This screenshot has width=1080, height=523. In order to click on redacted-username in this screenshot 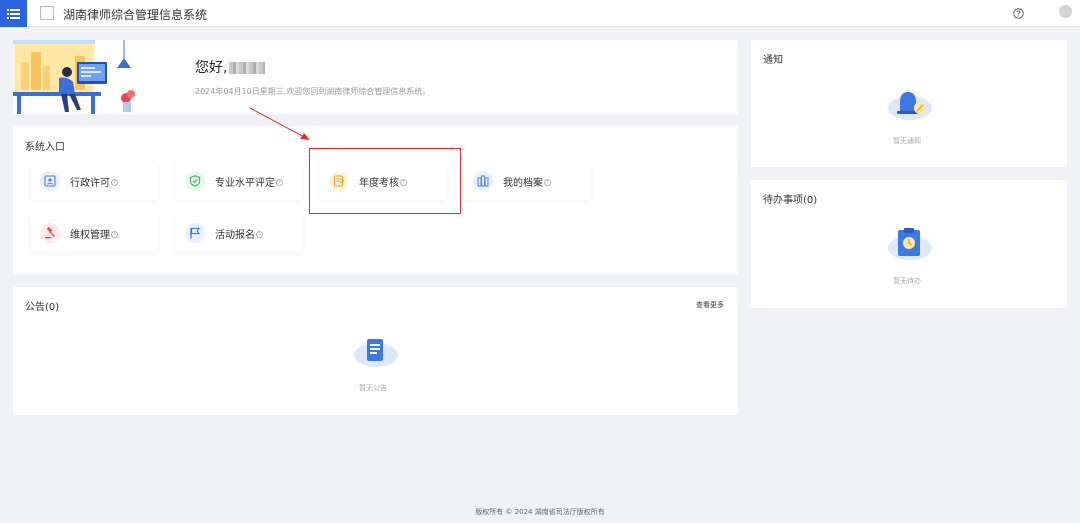, I will do `click(247, 68)`.